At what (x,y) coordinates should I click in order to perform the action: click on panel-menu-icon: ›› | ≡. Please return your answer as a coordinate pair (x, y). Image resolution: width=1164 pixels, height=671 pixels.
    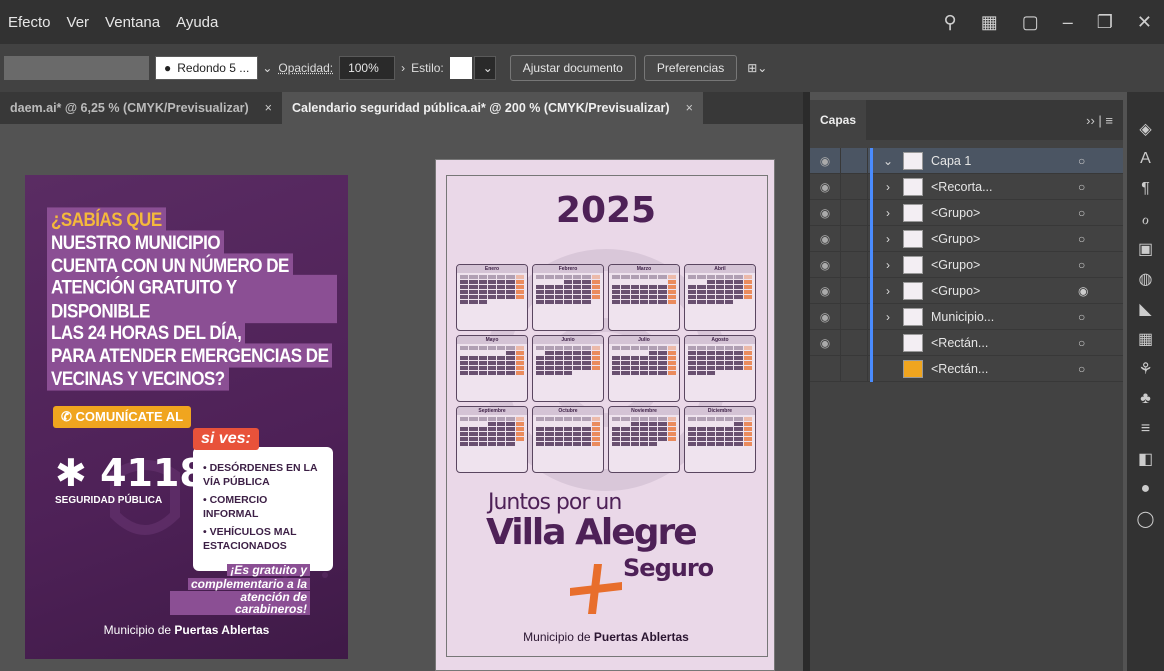
    Looking at the image, I should click on (1104, 120).